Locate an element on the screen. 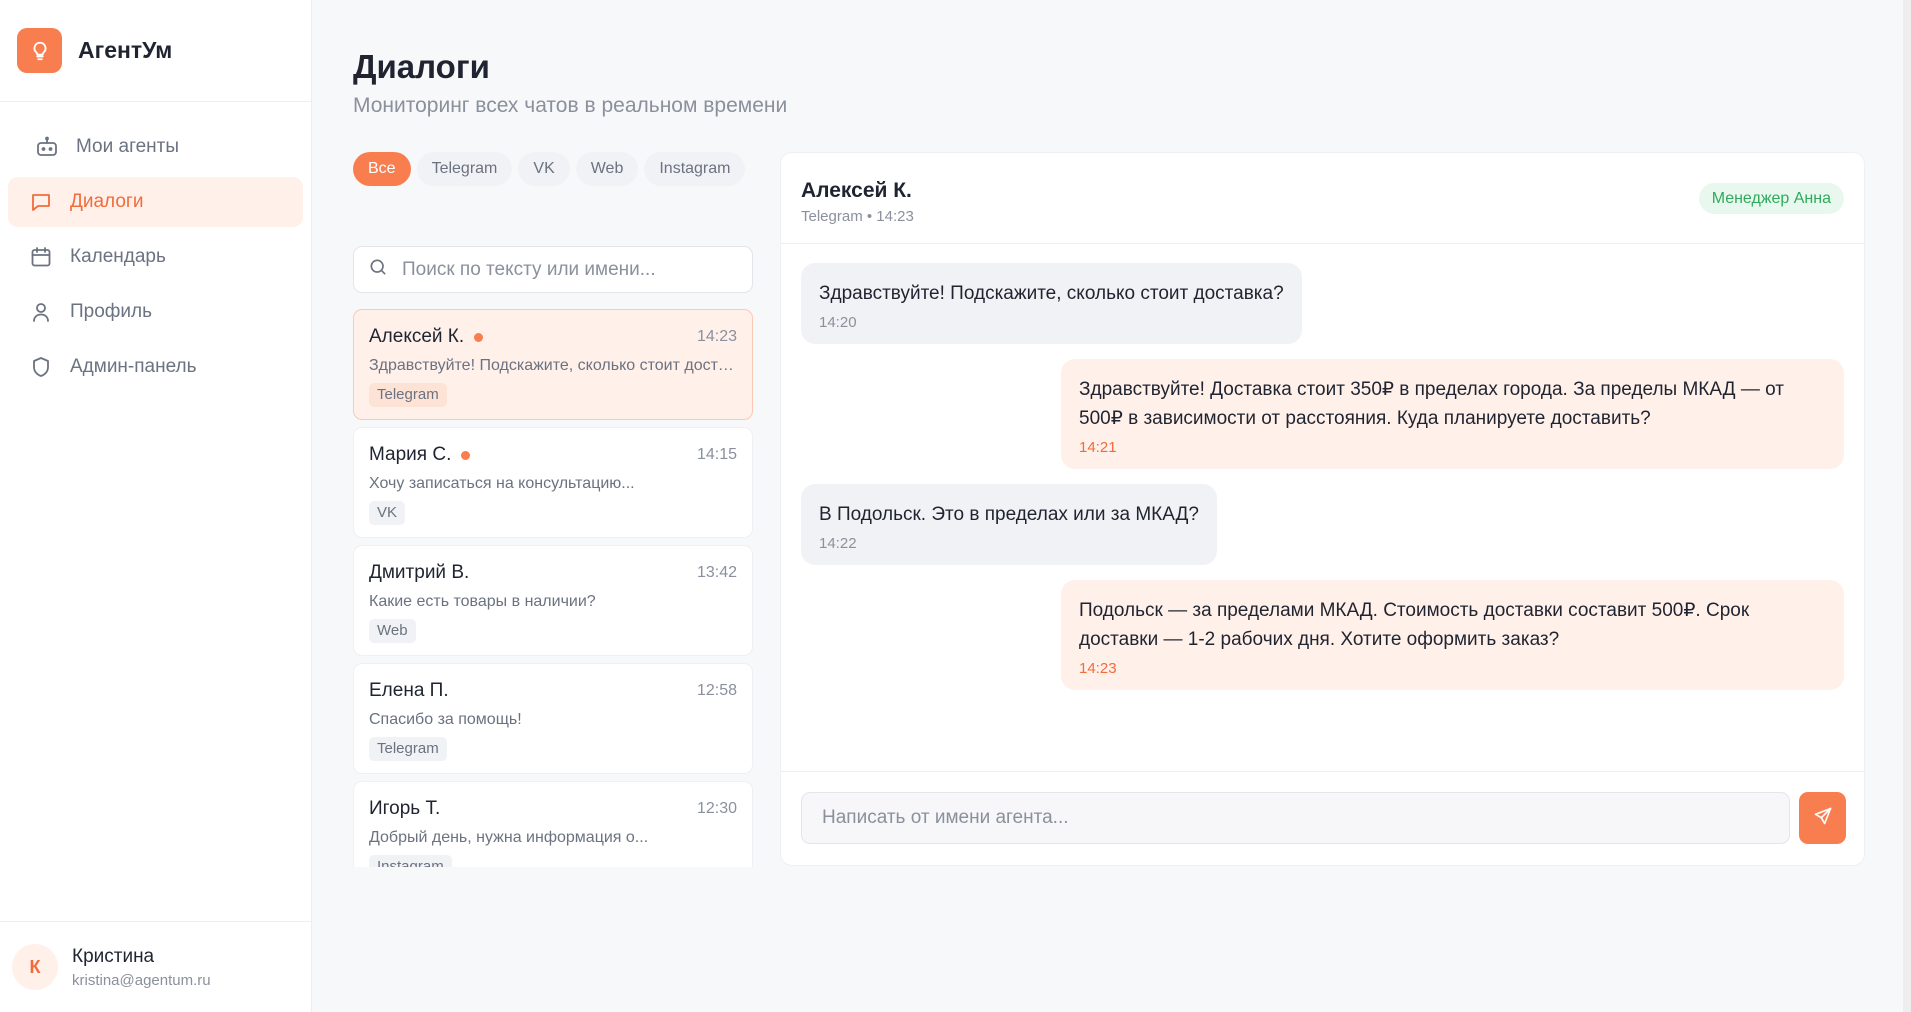  scrollbar is located at coordinates (1907, 506).